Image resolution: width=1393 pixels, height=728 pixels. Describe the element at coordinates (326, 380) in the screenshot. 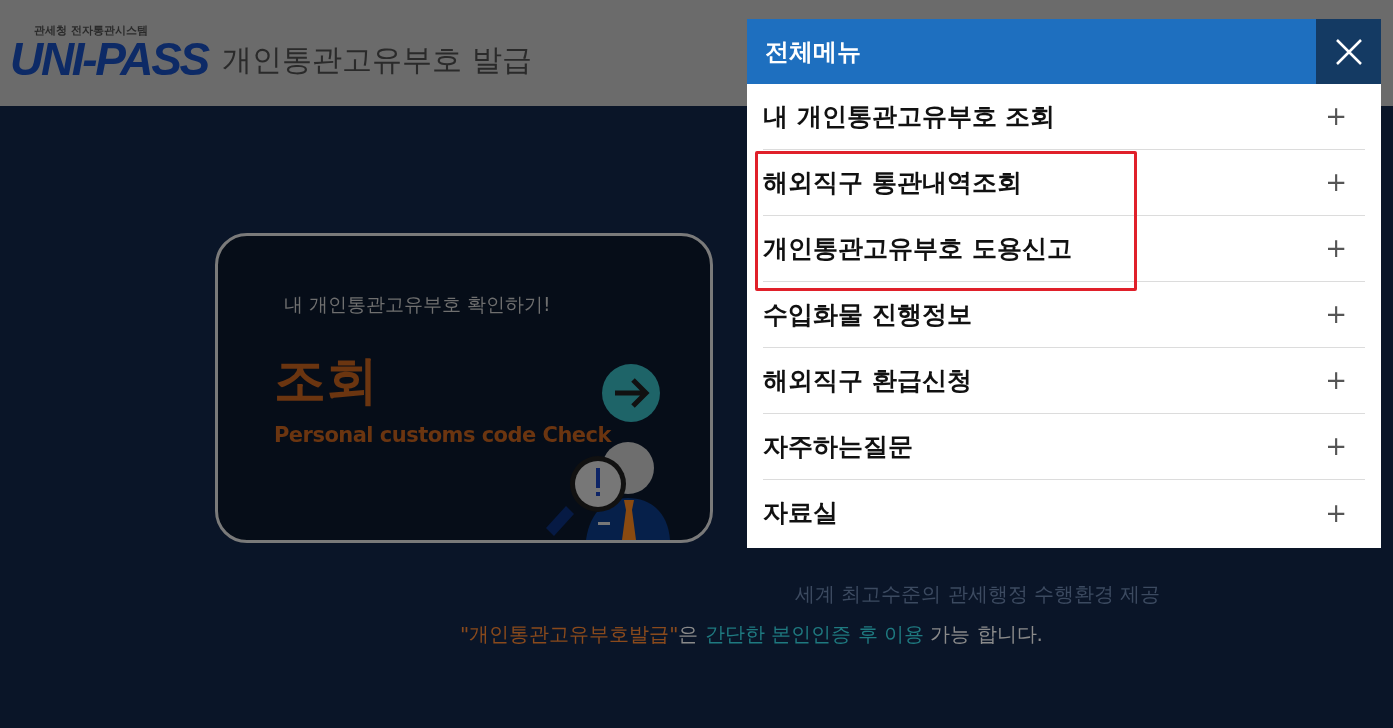

I see `card-title: 조회` at that location.